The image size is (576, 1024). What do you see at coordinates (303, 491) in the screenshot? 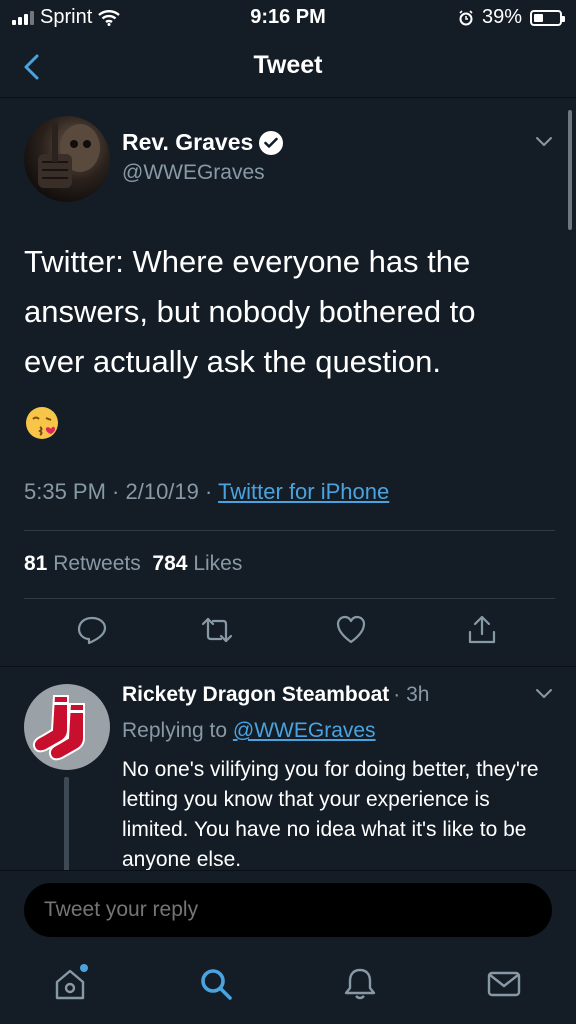
I see `tweet-source-link: Twitter for iPhone` at bounding box center [303, 491].